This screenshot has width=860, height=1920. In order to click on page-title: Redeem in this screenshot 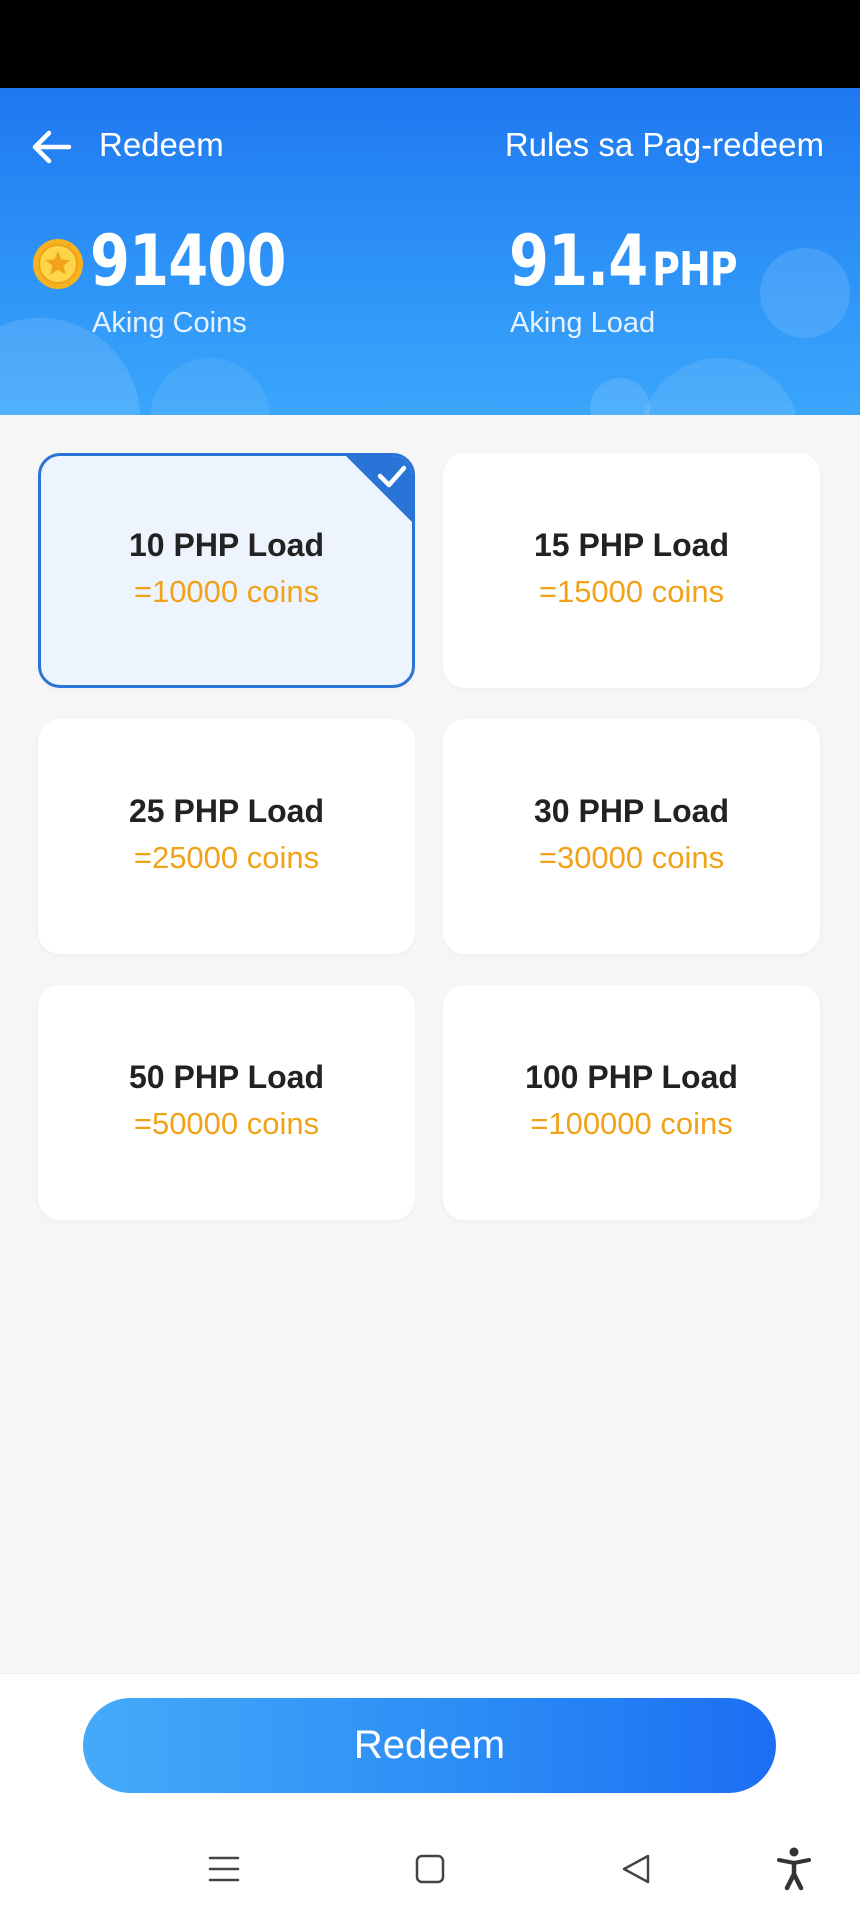, I will do `click(161, 144)`.